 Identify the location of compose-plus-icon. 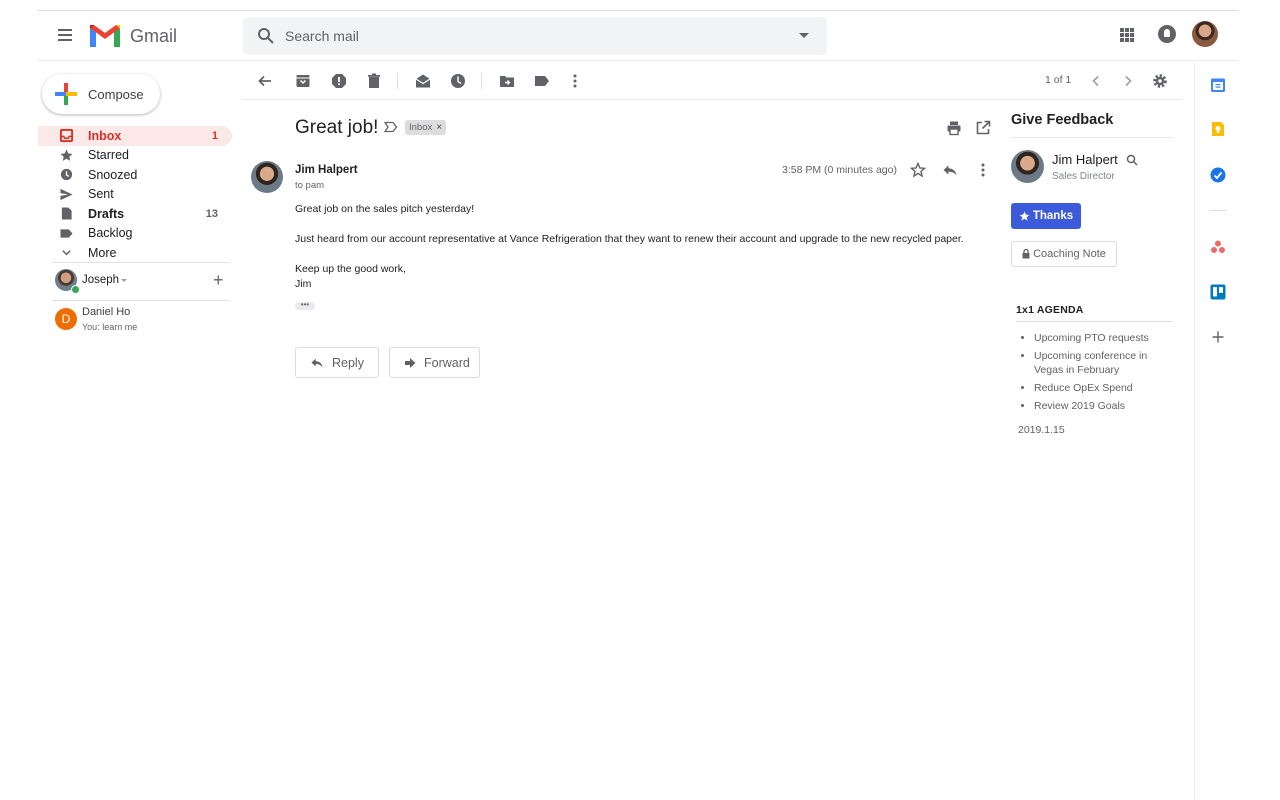
(66, 94).